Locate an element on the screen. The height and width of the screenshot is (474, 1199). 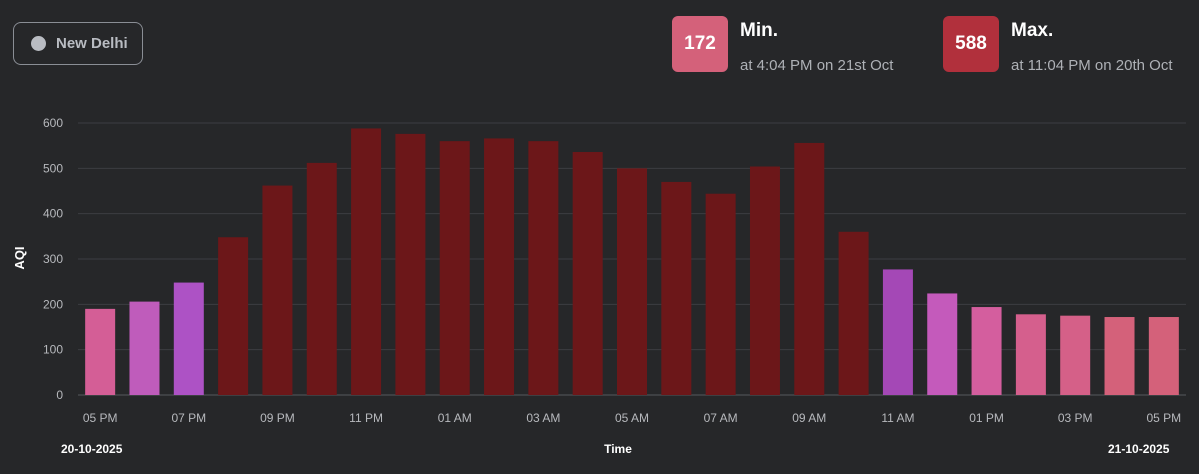
y-tick-label: 200 is located at coordinates (53, 304).